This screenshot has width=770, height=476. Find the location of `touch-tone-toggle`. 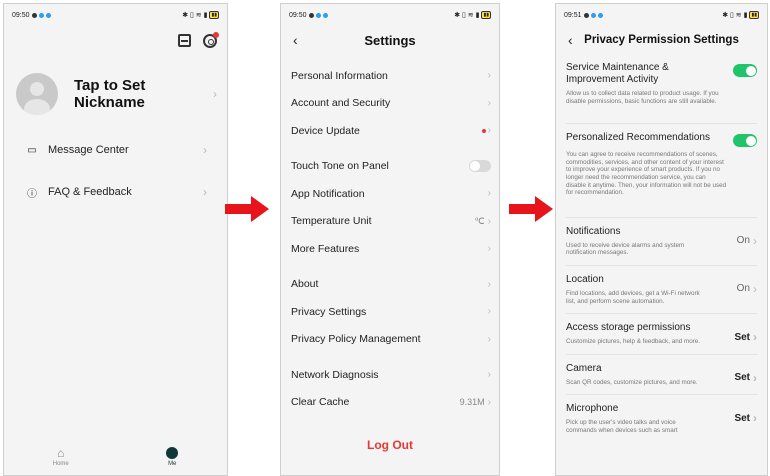

touch-tone-toggle is located at coordinates (480, 166).